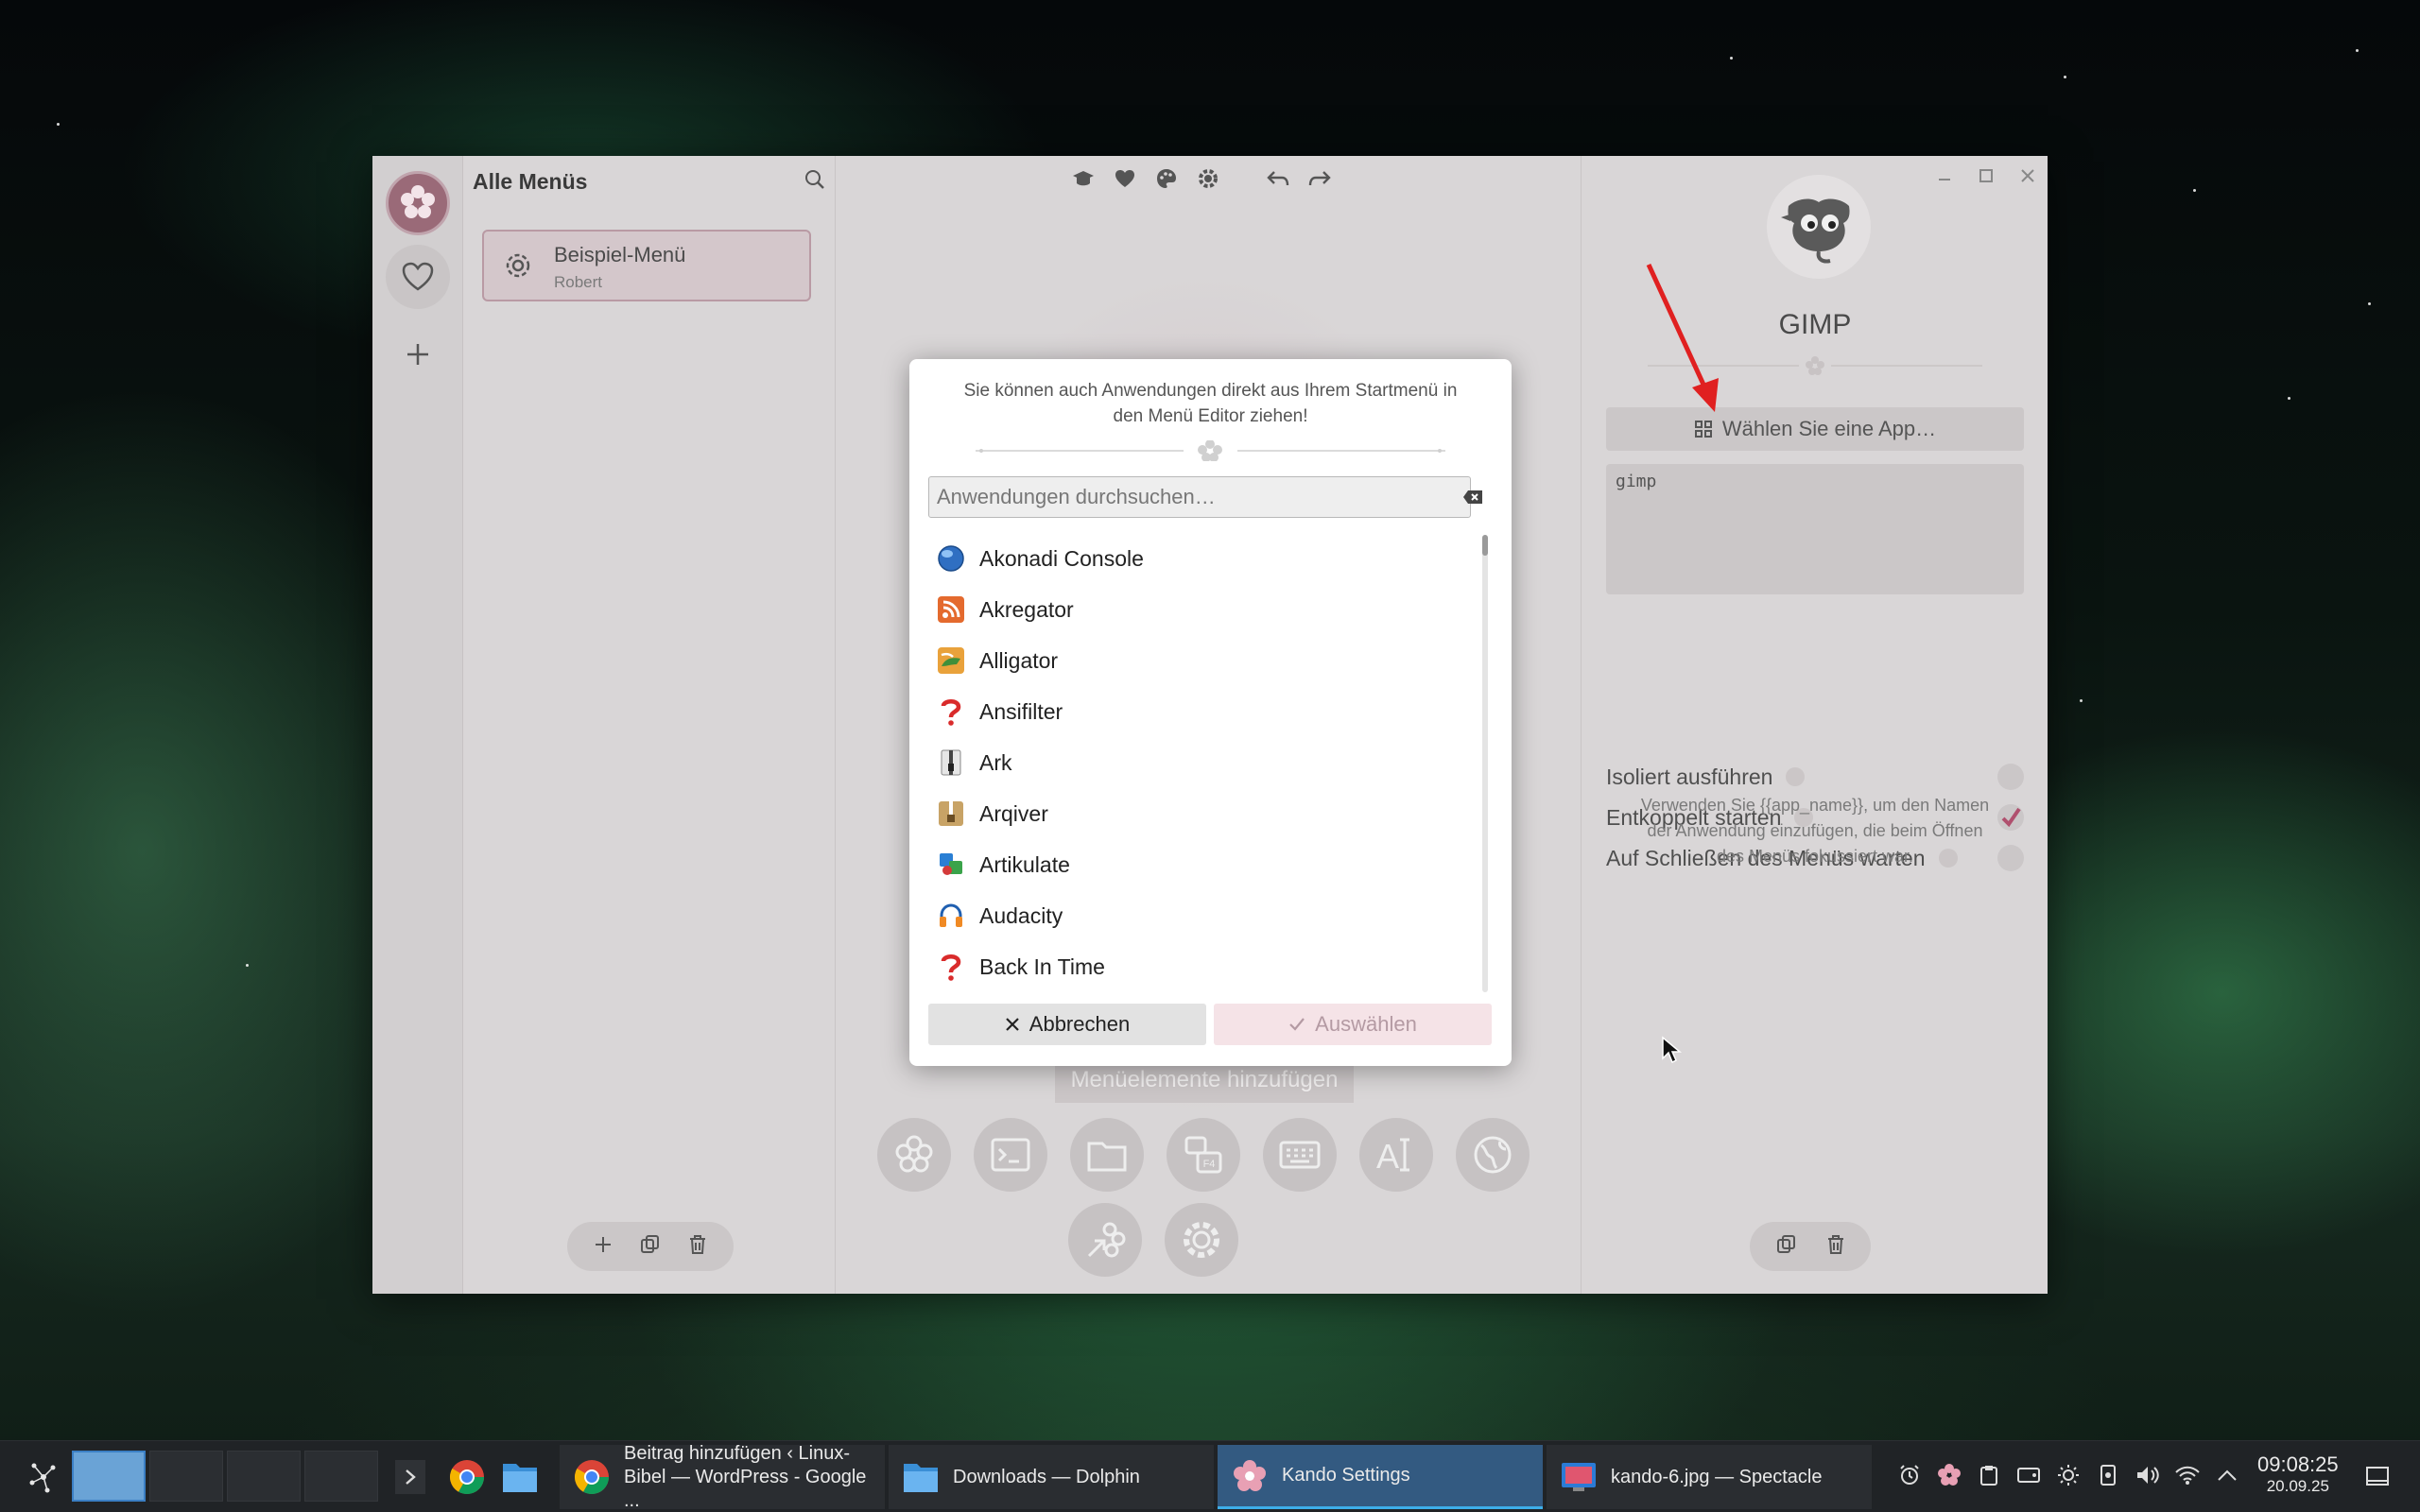  Describe the element at coordinates (2187, 1475) in the screenshot. I see `wifi-icon` at that location.